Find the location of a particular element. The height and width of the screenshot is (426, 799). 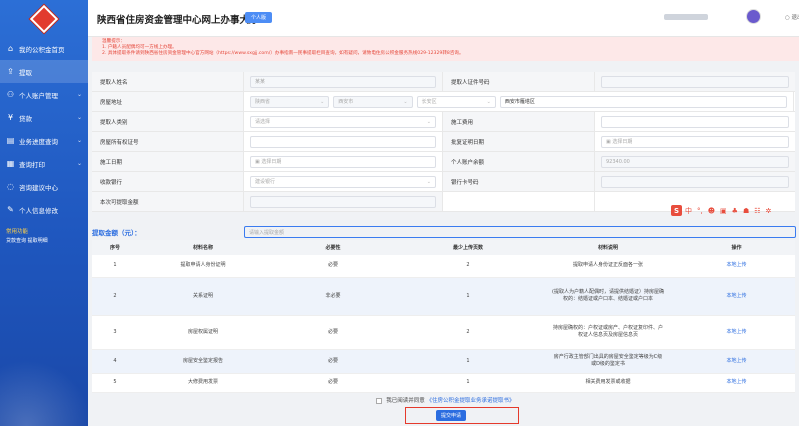

field-5-a: 建设银行 ⌄ is located at coordinates (343, 181).